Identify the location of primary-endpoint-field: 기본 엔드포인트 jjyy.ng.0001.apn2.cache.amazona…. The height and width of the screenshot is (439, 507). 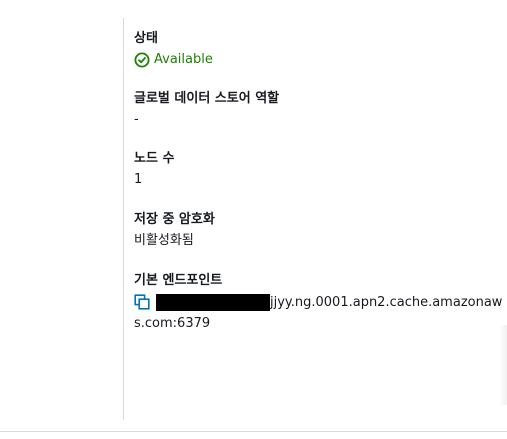
(318, 303).